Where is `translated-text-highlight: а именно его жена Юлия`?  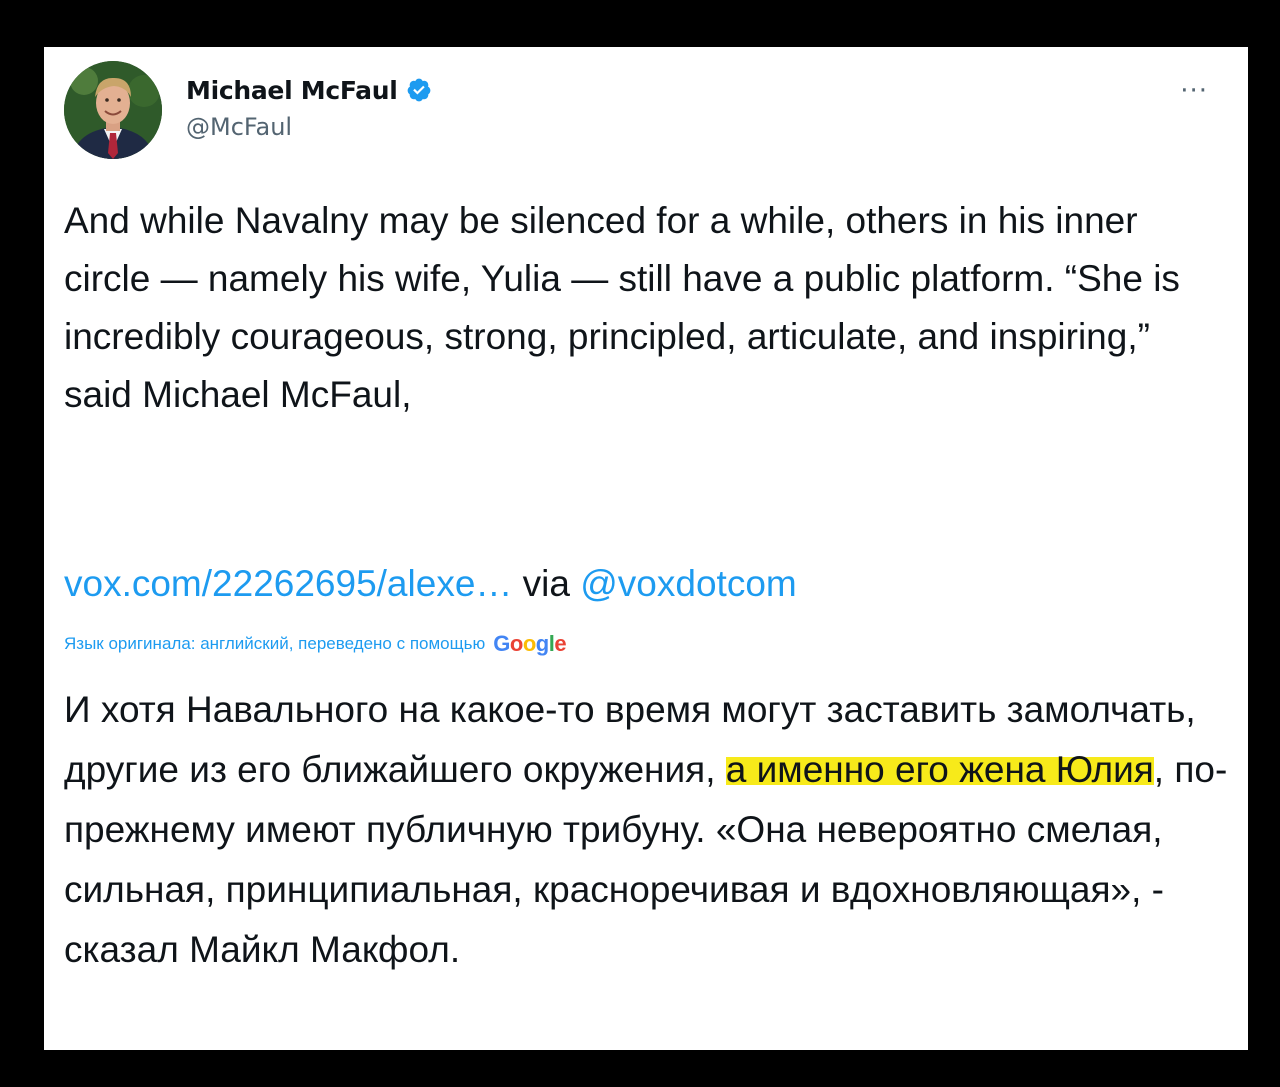 translated-text-highlight: а именно его жена Юлия is located at coordinates (939, 769).